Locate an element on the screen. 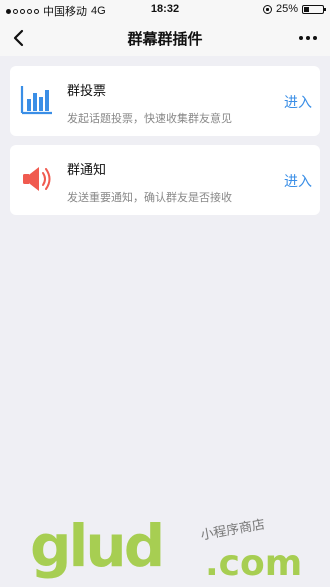 This screenshot has width=330, height=587. more-button is located at coordinates (308, 38).